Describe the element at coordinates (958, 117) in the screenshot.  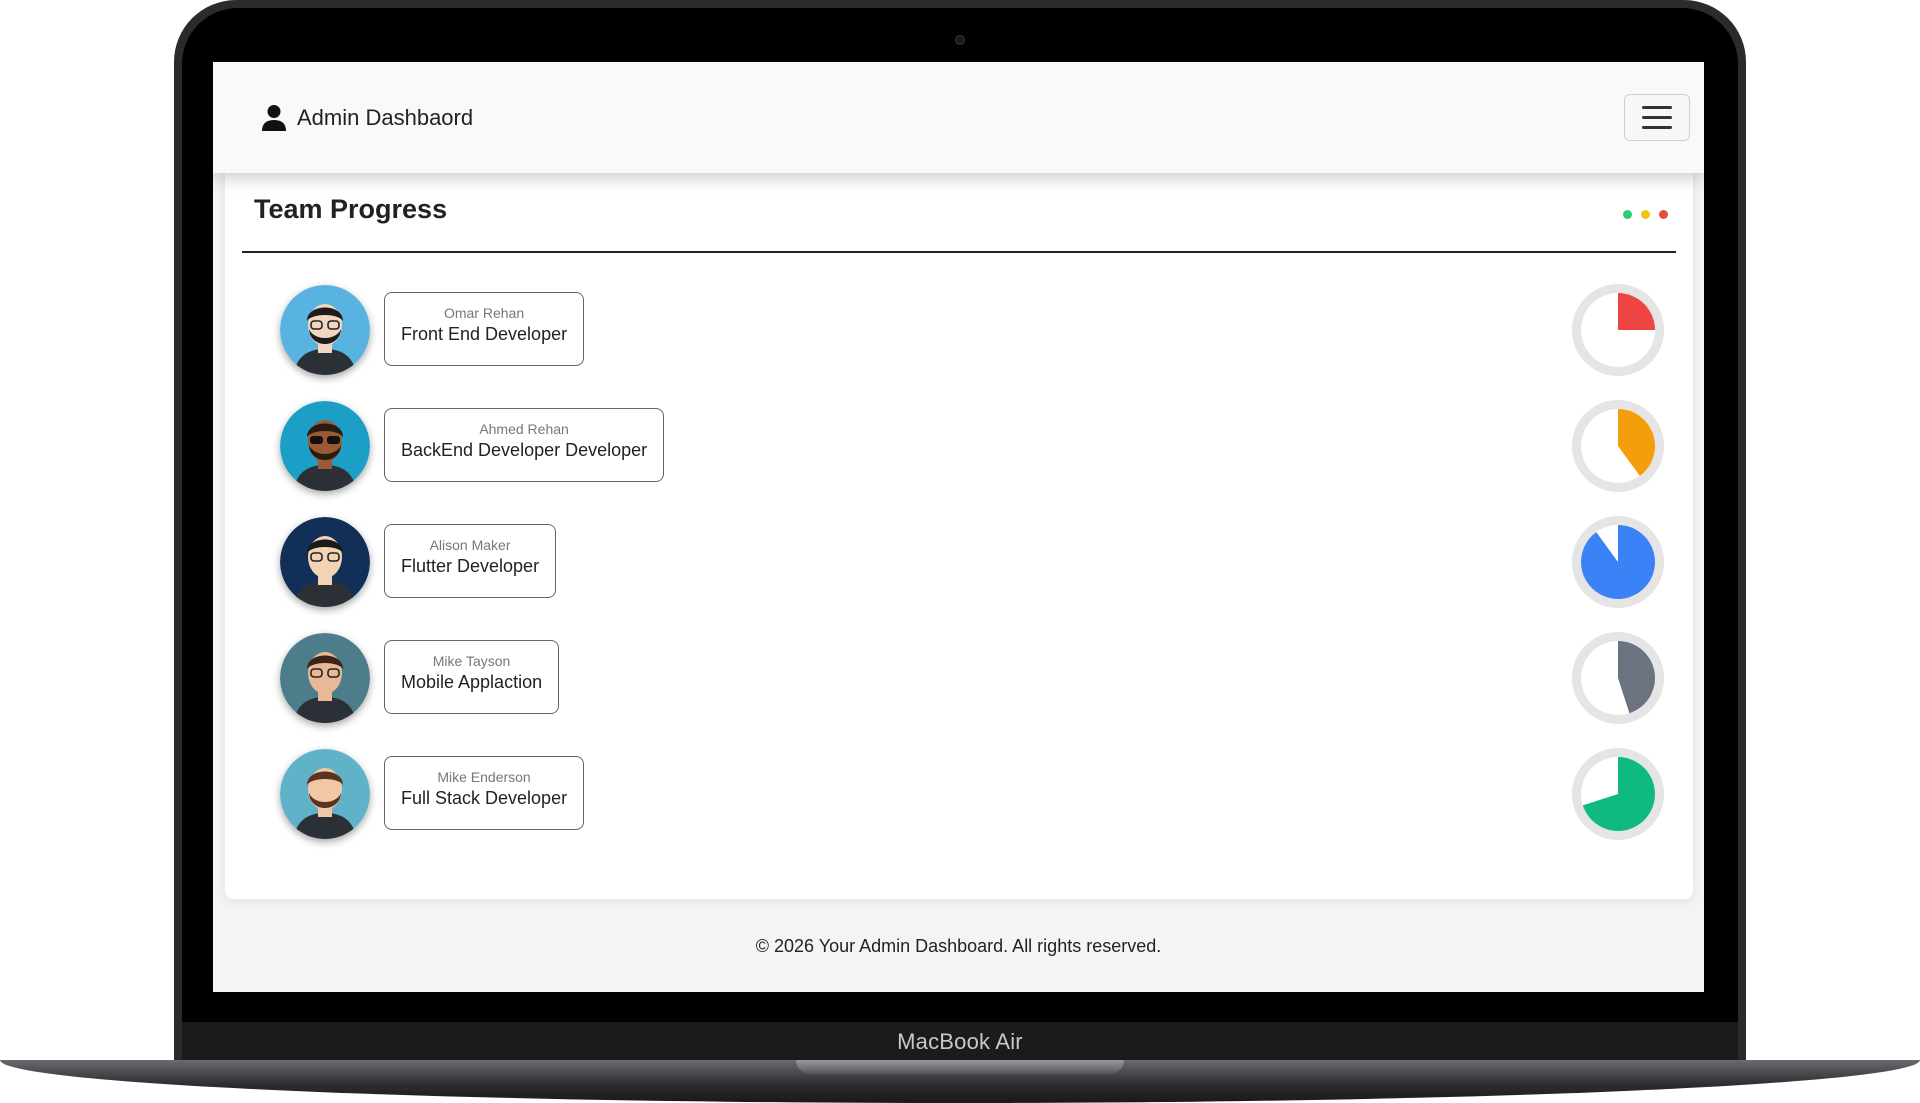
I see `top-navbar: Admin Dashbaord` at that location.